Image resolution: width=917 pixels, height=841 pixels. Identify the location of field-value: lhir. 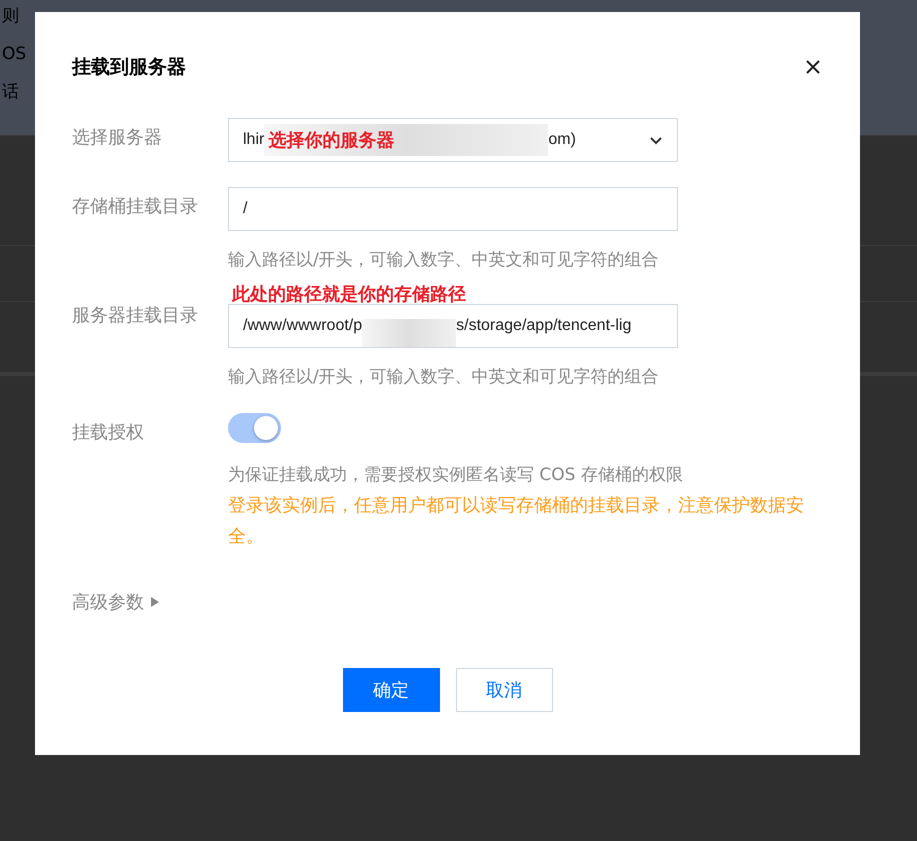
(253, 140).